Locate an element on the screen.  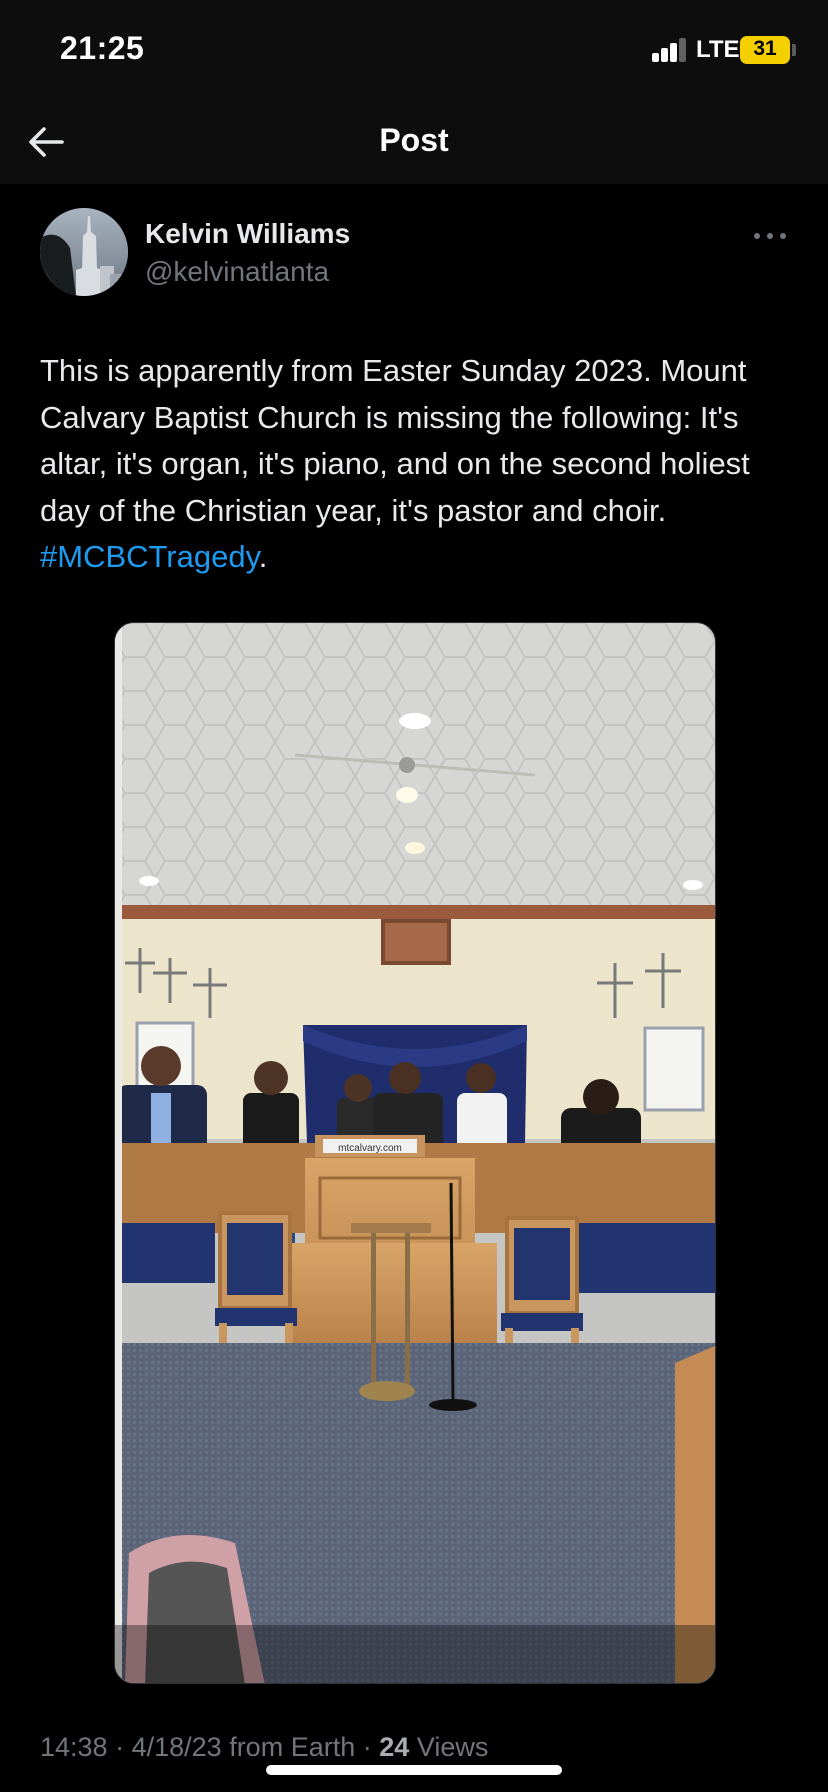
post-time: 14:38 is located at coordinates (74, 1747).